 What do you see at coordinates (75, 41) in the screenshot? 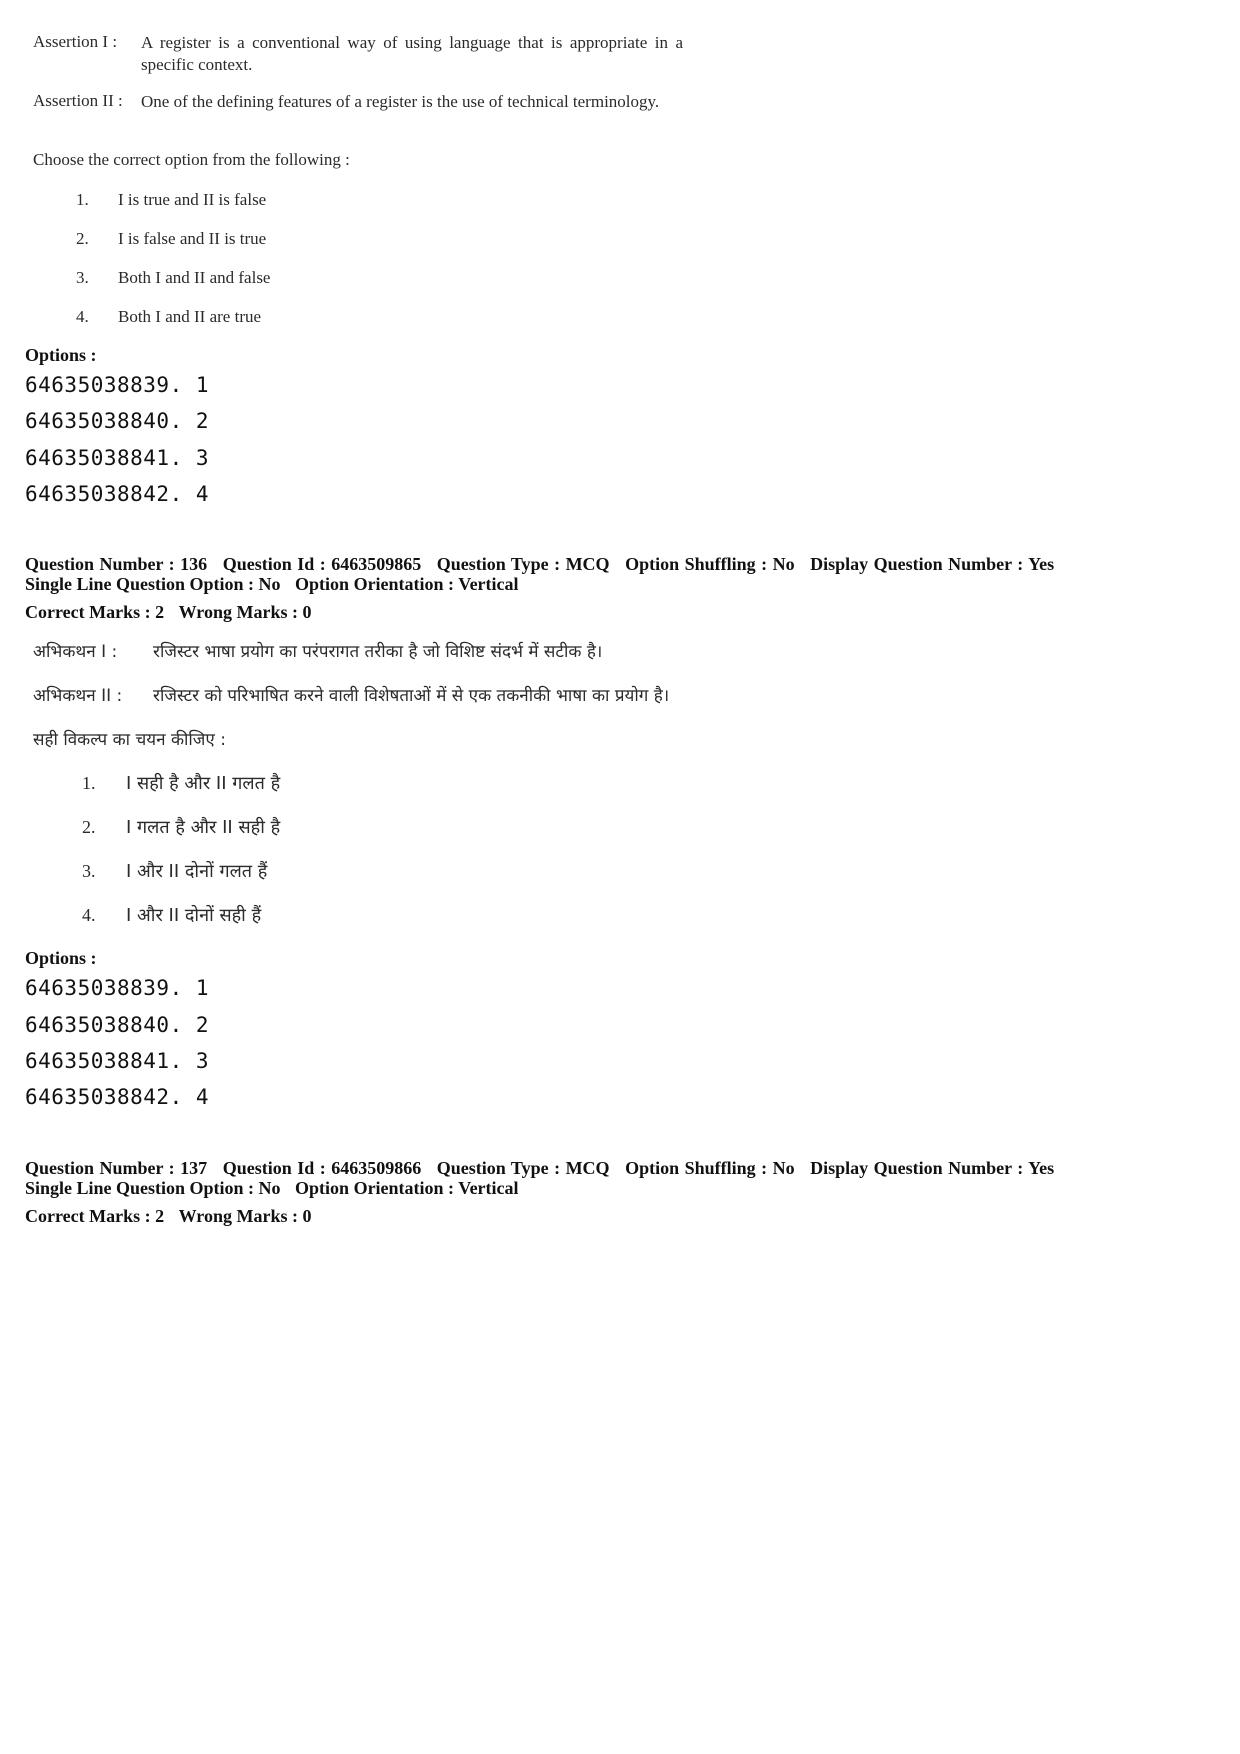
I see `assertion-1-label: Assertion I :` at bounding box center [75, 41].